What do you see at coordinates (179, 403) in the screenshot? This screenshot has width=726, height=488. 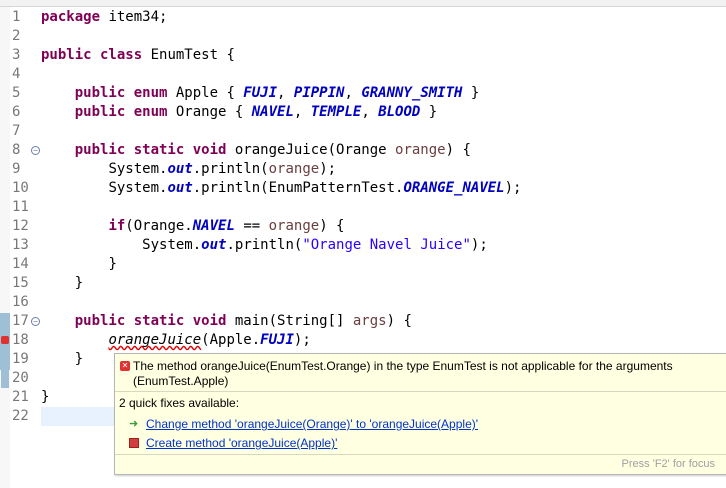 I see `quick-fixes-header: 2 quick fixes available:` at bounding box center [179, 403].